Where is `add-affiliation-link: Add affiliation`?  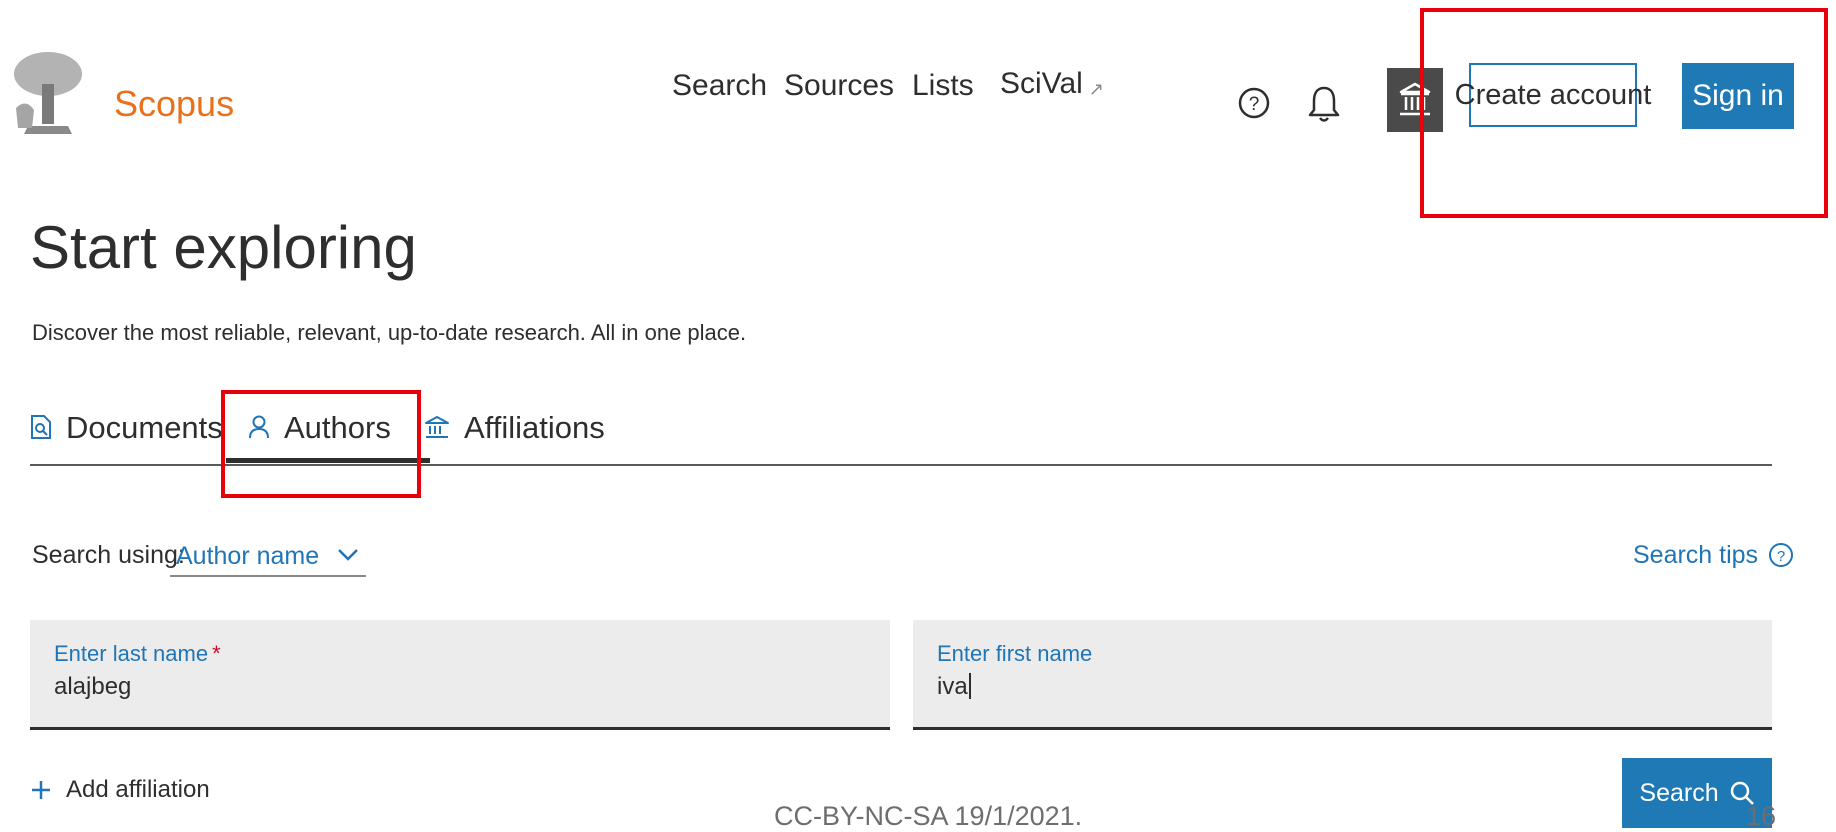
add-affiliation-link: Add affiliation is located at coordinates (120, 790).